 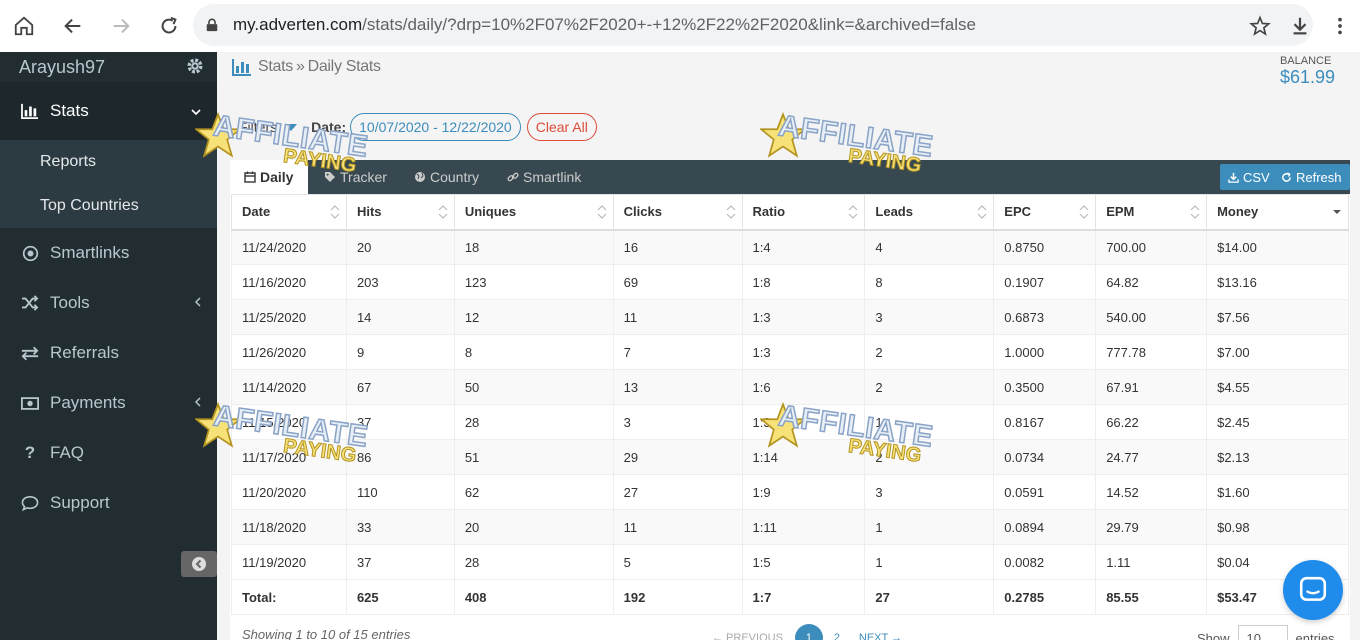 I want to click on reload-icon, so click(x=169, y=26).